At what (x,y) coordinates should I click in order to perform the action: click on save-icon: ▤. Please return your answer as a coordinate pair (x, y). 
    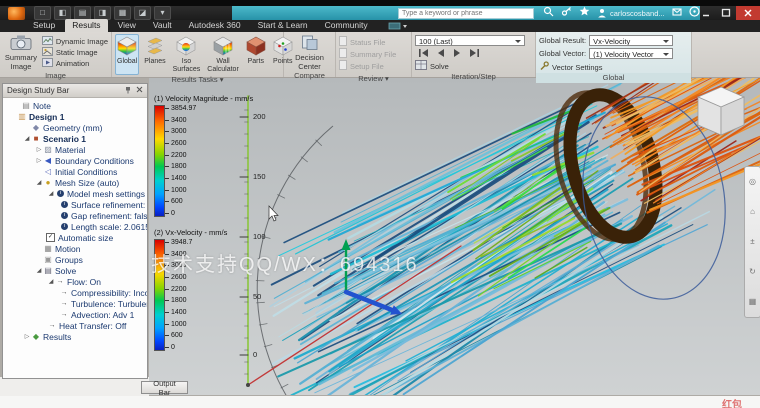
    Looking at the image, I should click on (82, 13).